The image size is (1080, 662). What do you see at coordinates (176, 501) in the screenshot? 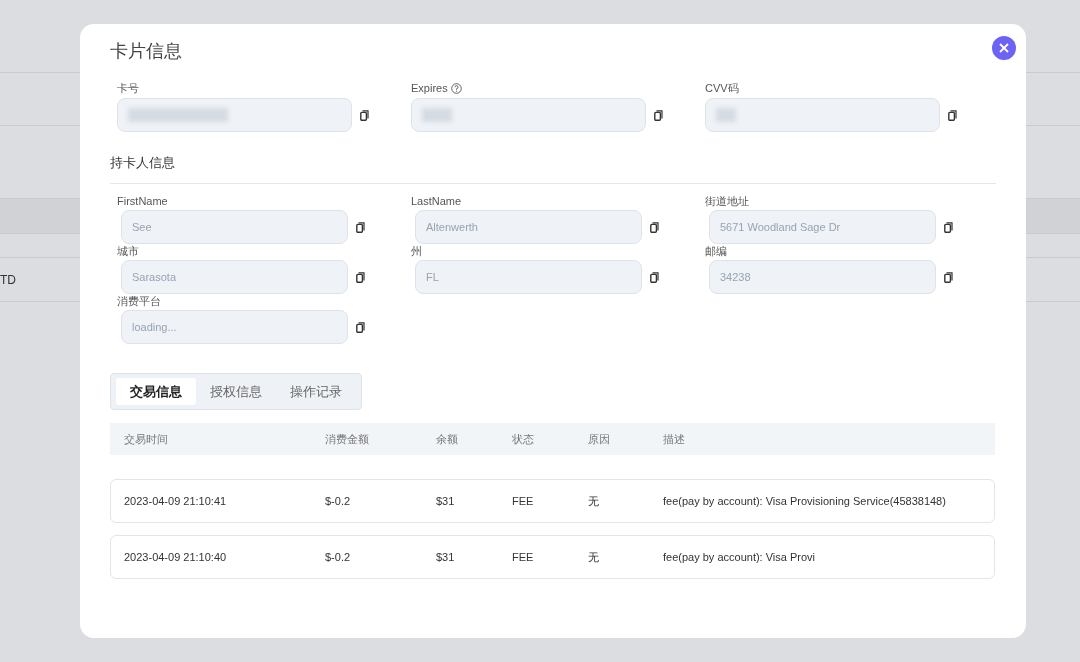
I see `table-cell-text: 2023-04-09 21:10:41` at bounding box center [176, 501].